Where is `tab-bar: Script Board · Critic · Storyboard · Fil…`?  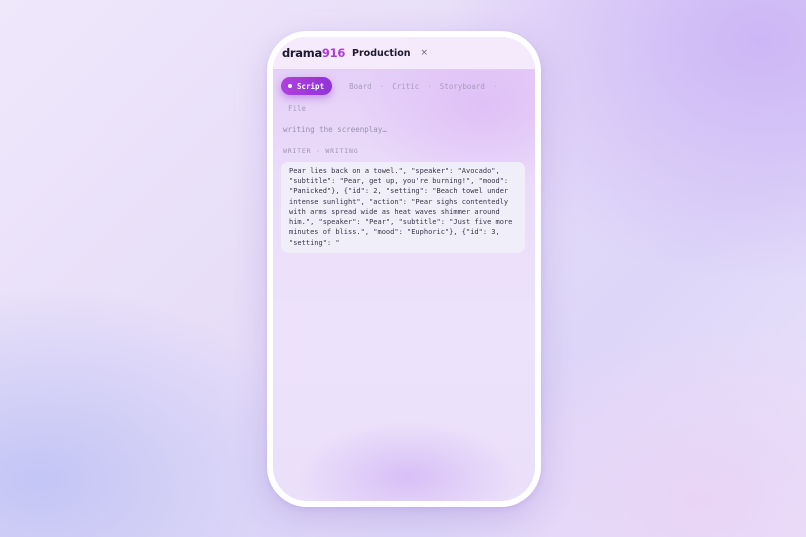 tab-bar: Script Board · Critic · Storyboard · Fil… is located at coordinates (401, 97).